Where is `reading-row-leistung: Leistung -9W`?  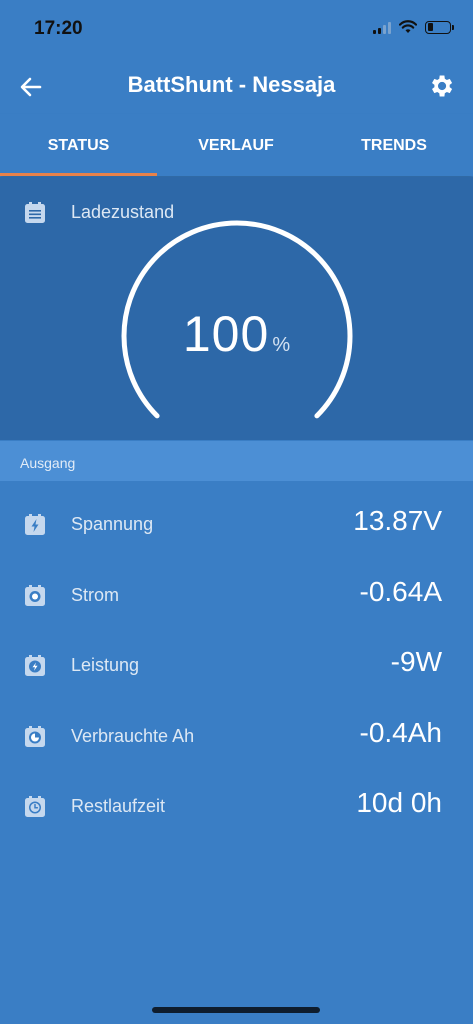
reading-row-leistung: Leistung -9W is located at coordinates (236, 665).